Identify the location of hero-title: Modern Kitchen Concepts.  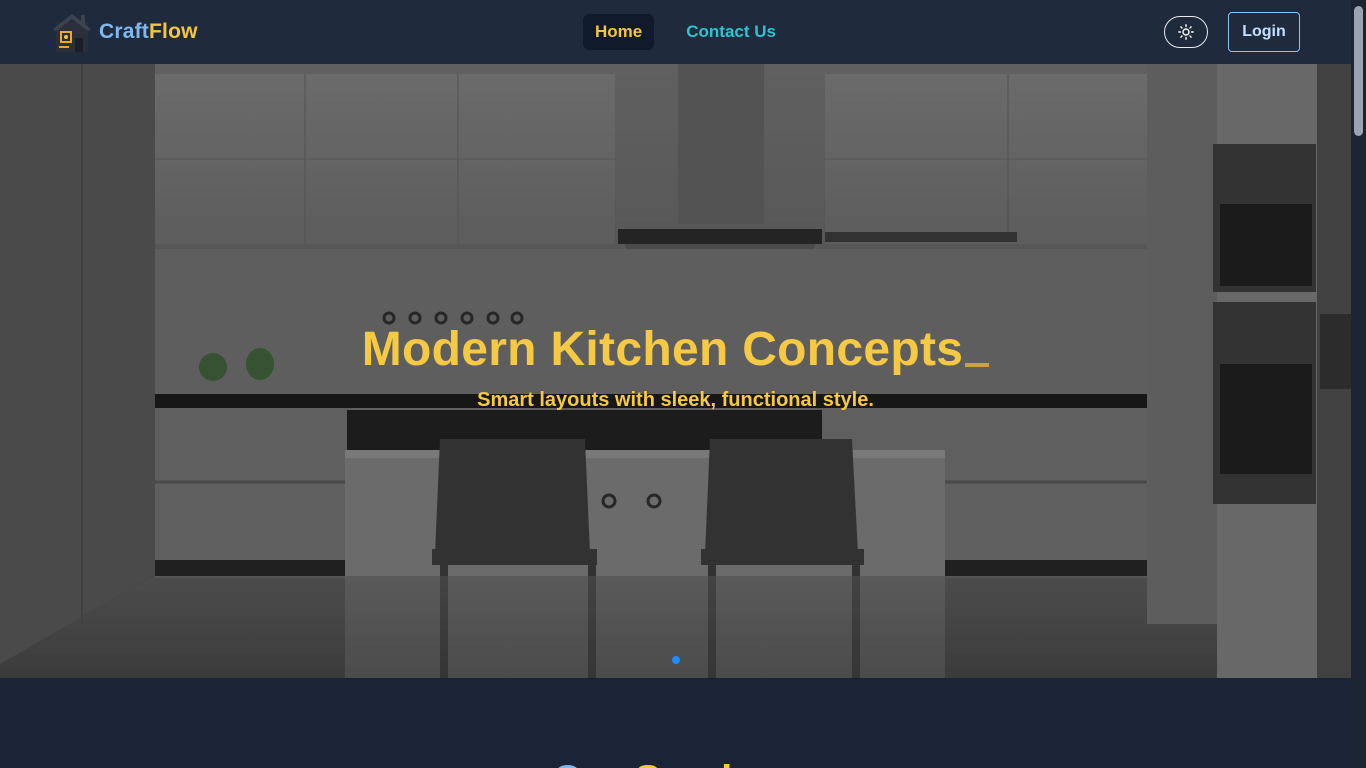
(675, 349).